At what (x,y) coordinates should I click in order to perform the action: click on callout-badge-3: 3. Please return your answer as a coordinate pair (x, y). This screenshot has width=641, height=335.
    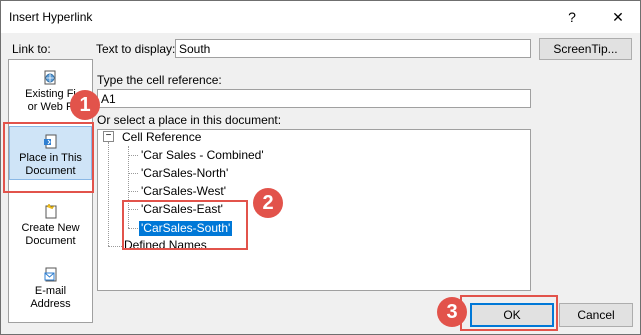
    Looking at the image, I should click on (452, 312).